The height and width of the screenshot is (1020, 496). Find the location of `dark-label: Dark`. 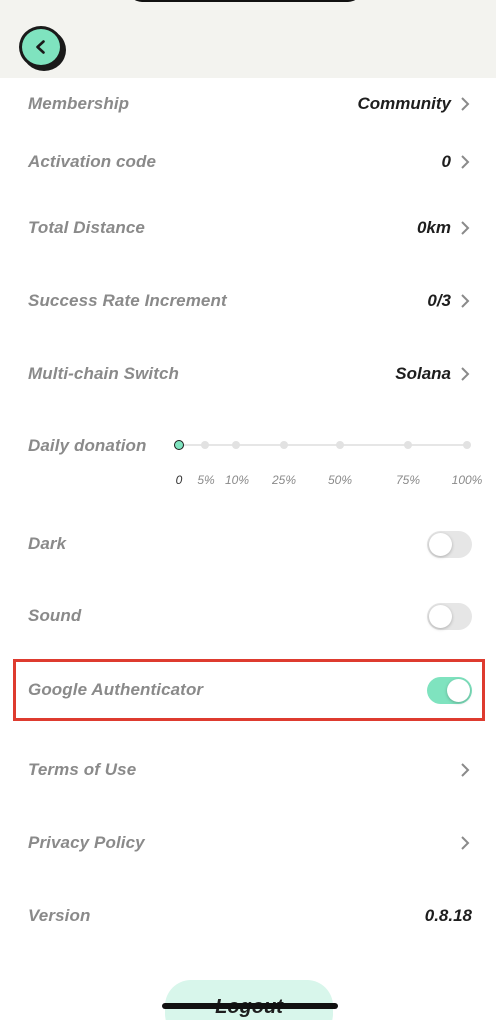

dark-label: Dark is located at coordinates (47, 543).